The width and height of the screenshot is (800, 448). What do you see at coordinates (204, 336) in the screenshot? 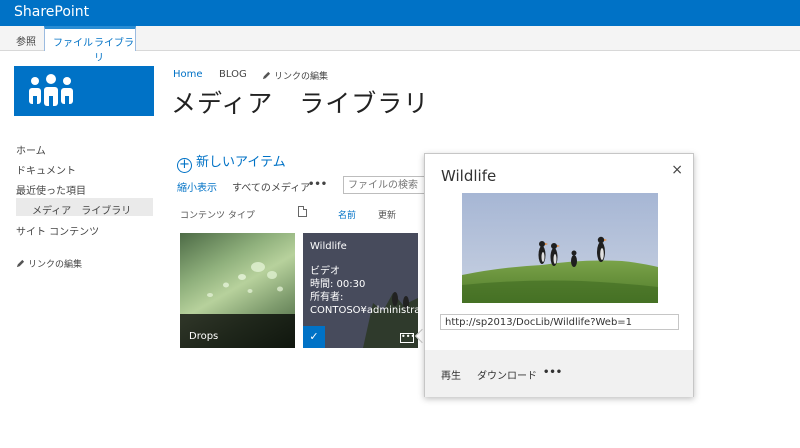
I see `tile-drops-name: Drops` at bounding box center [204, 336].